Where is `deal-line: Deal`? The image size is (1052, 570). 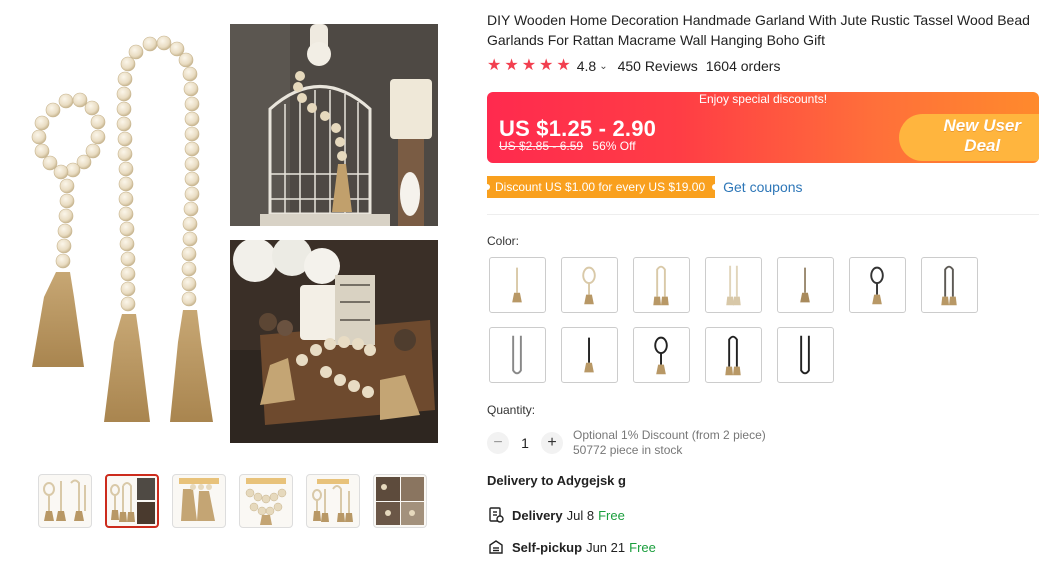 deal-line: Deal is located at coordinates (982, 145).